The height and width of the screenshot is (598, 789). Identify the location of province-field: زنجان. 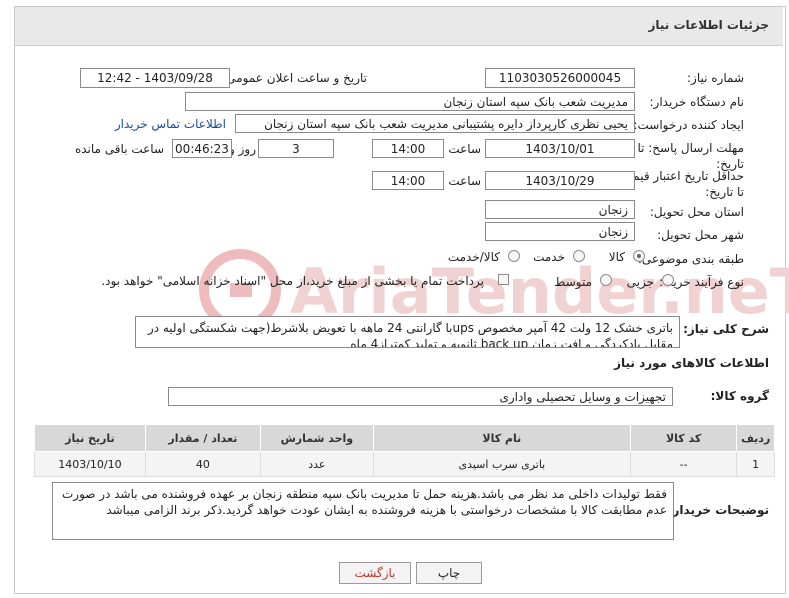
(560, 209).